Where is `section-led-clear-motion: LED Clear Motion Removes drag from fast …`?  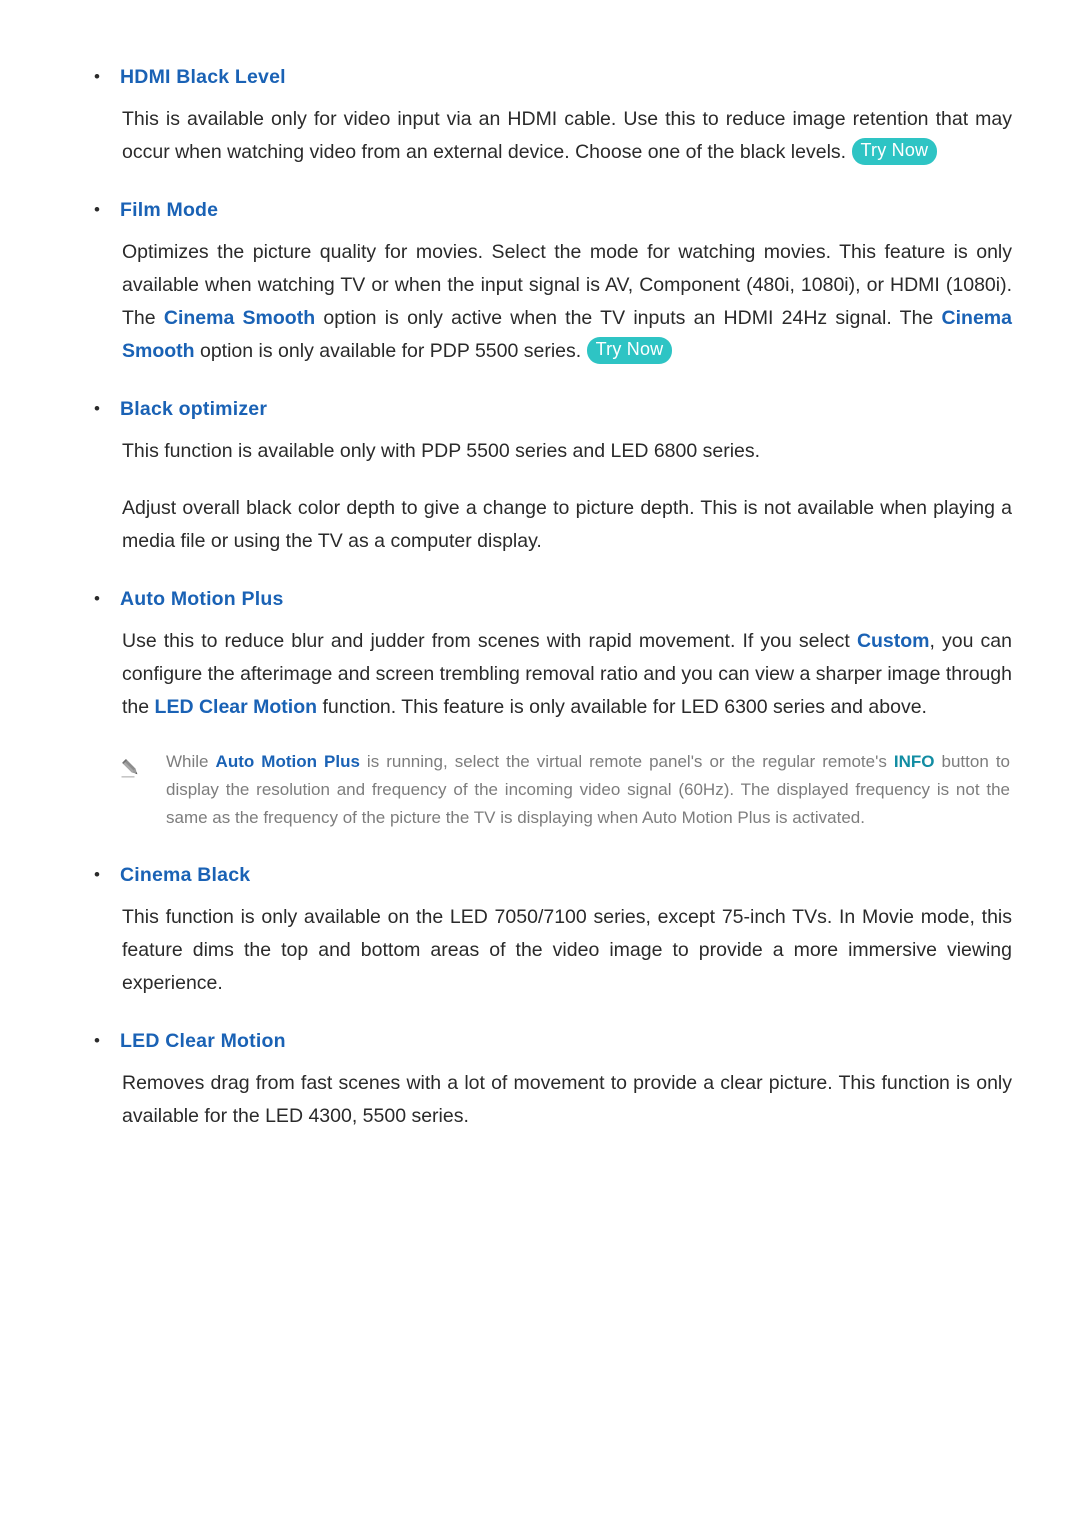 section-led-clear-motion: LED Clear Motion Removes drag from fast … is located at coordinates (540, 1079).